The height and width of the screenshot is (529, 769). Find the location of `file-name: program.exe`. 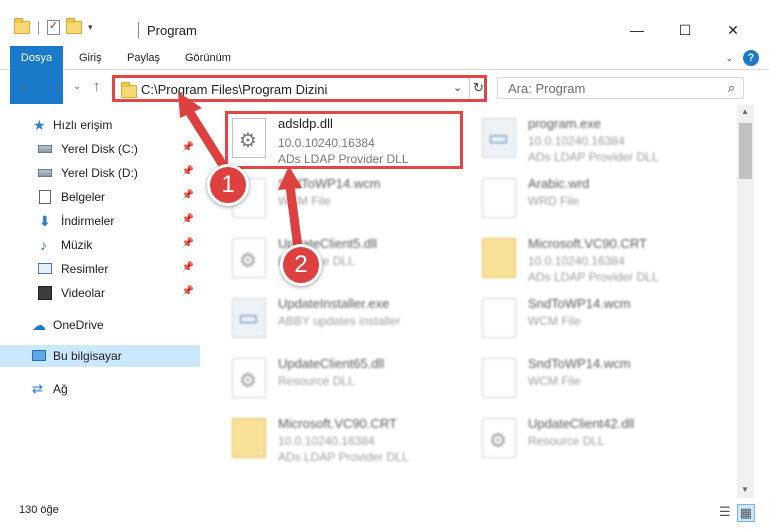

file-name: program.exe is located at coordinates (564, 123).